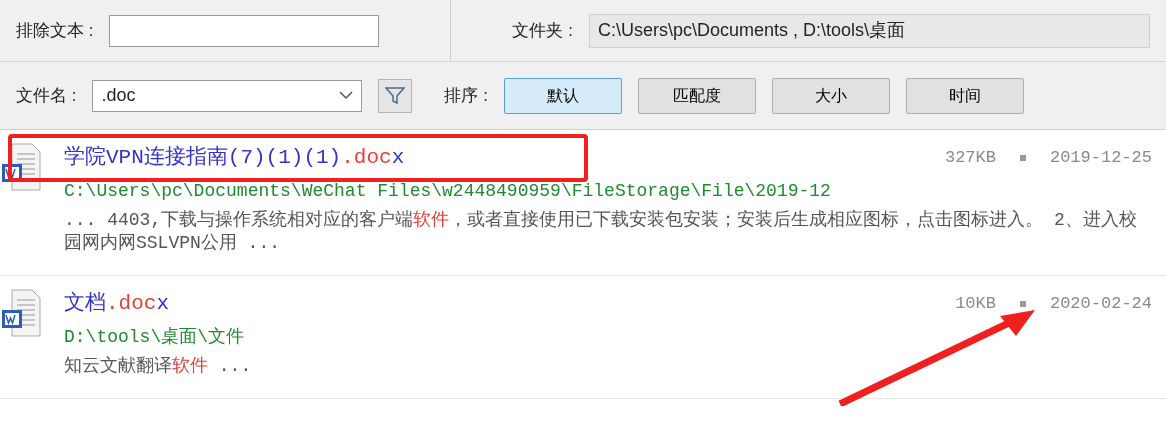 The image size is (1166, 428). I want to click on exclude-text-field, so click(244, 30).